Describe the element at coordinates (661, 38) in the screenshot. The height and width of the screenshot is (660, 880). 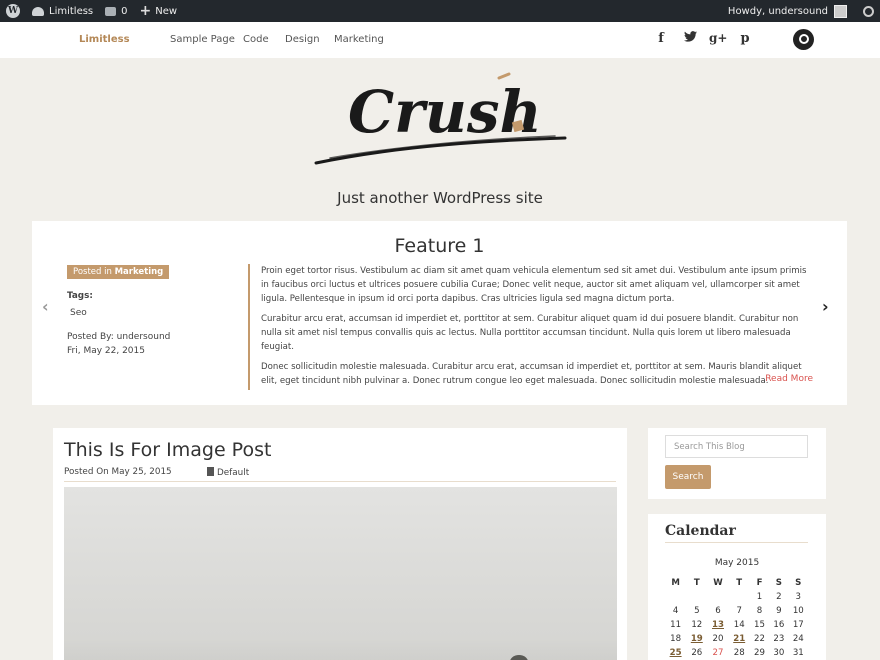
I see `facebook-icon: f` at that location.